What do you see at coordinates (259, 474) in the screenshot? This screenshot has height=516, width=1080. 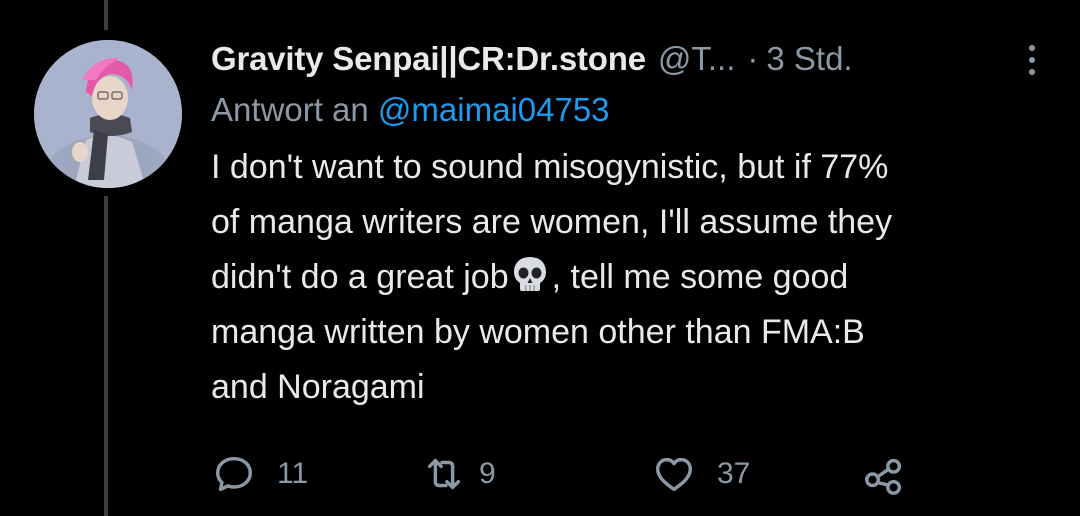 I see `reply-button: 11` at bounding box center [259, 474].